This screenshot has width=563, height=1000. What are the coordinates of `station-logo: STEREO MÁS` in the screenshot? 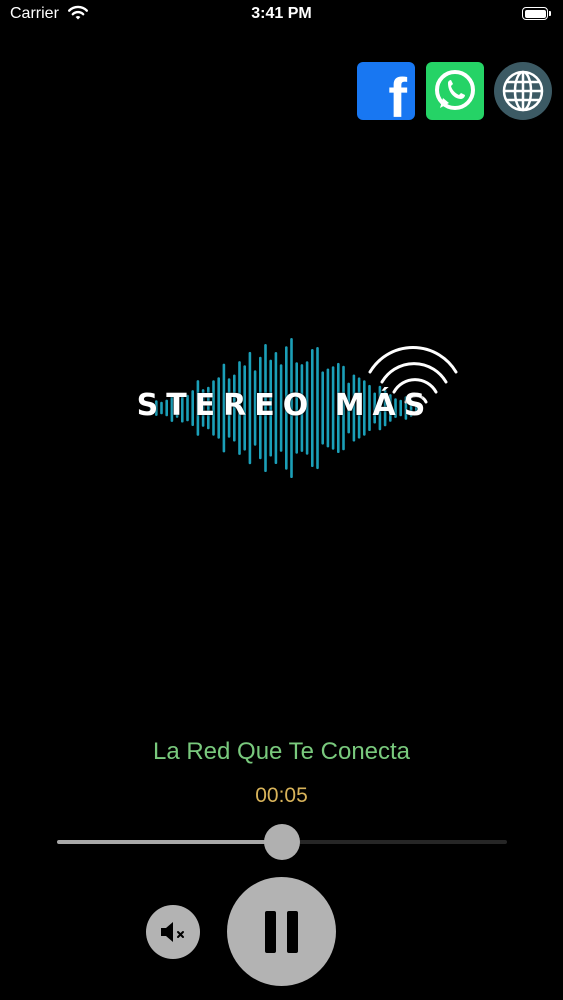 It's located at (285, 410).